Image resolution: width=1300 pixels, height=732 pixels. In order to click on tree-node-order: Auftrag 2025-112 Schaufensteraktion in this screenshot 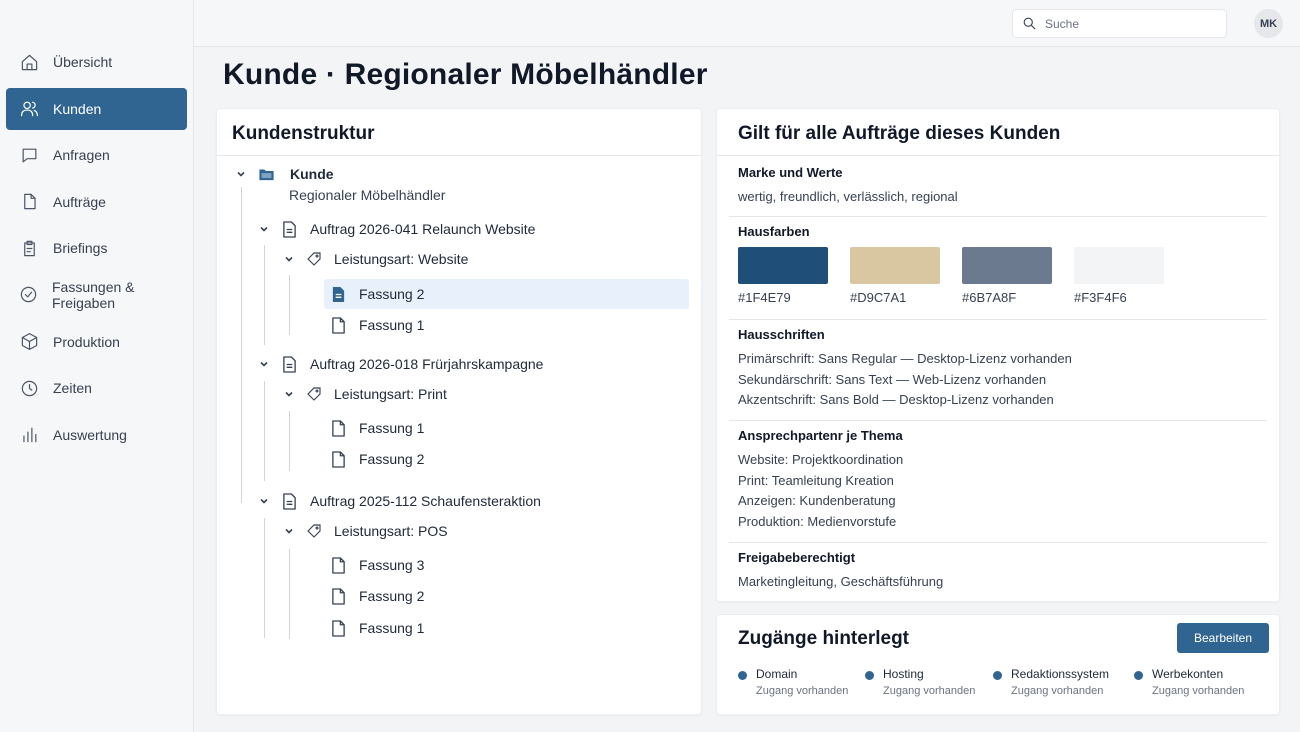, I will do `click(399, 501)`.